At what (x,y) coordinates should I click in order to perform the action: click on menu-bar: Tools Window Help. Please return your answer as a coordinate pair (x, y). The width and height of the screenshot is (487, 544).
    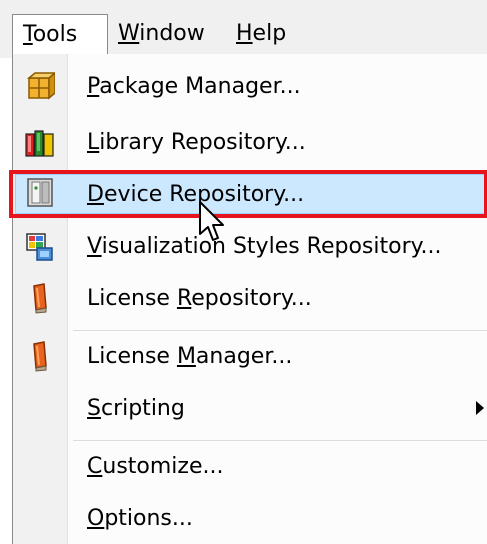
    Looking at the image, I should click on (243, 29).